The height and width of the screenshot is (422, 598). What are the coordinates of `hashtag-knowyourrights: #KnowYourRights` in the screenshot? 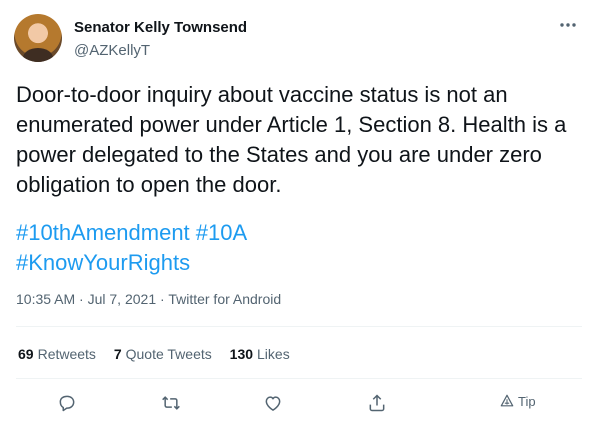 It's located at (103, 262).